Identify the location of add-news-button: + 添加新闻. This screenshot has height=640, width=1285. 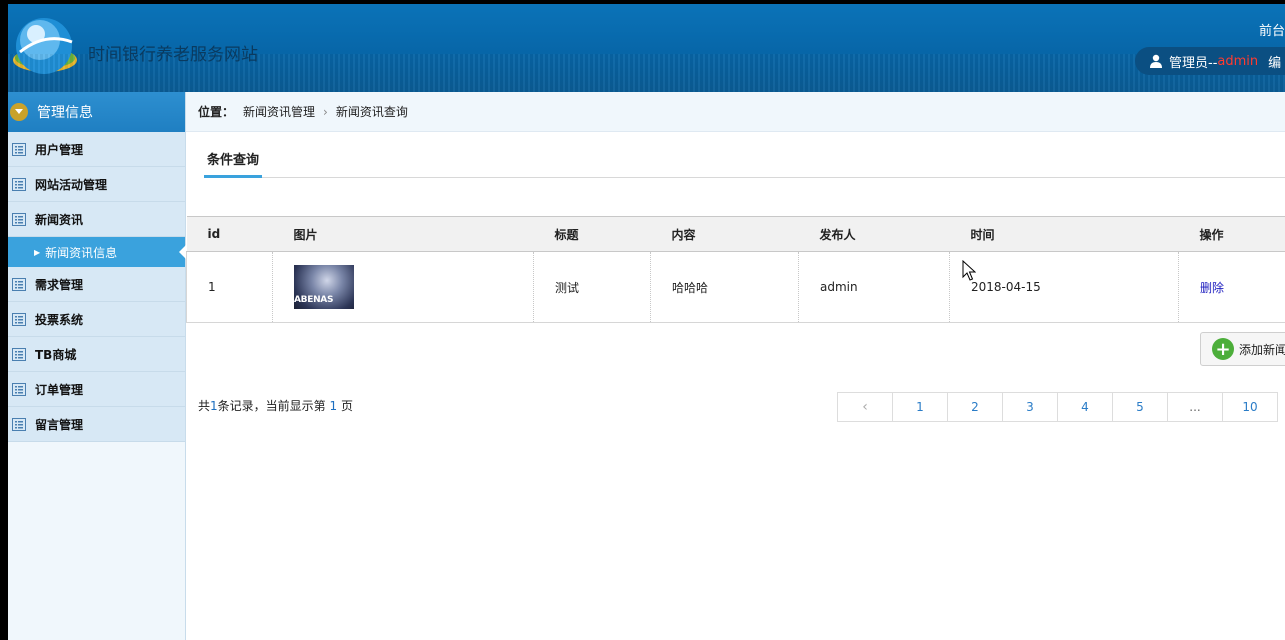
(1242, 349).